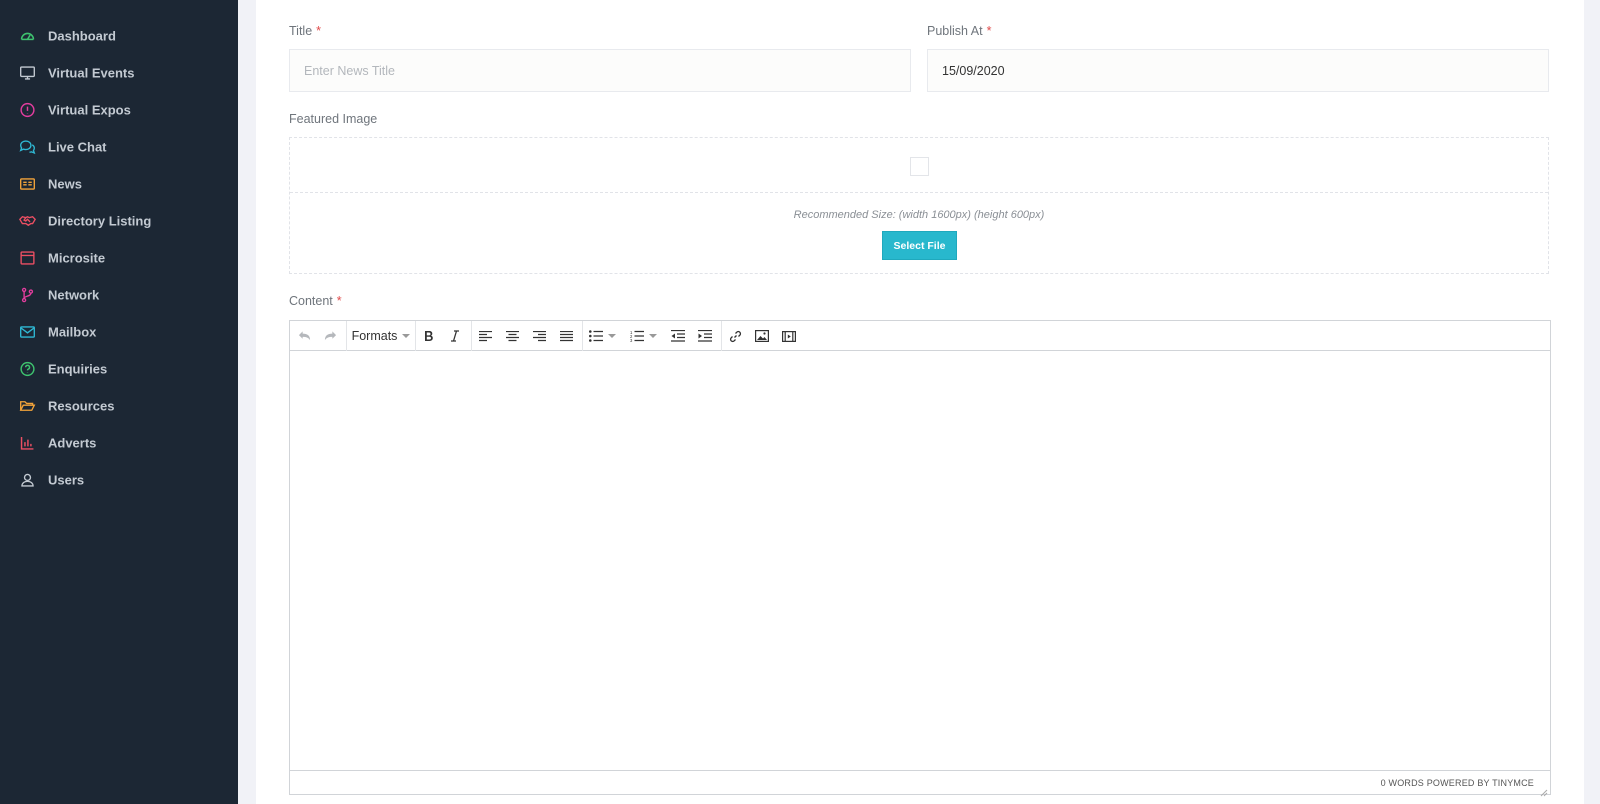 Image resolution: width=1600 pixels, height=804 pixels. What do you see at coordinates (119, 442) in the screenshot?
I see `sidebar-item-adverts: Adverts` at bounding box center [119, 442].